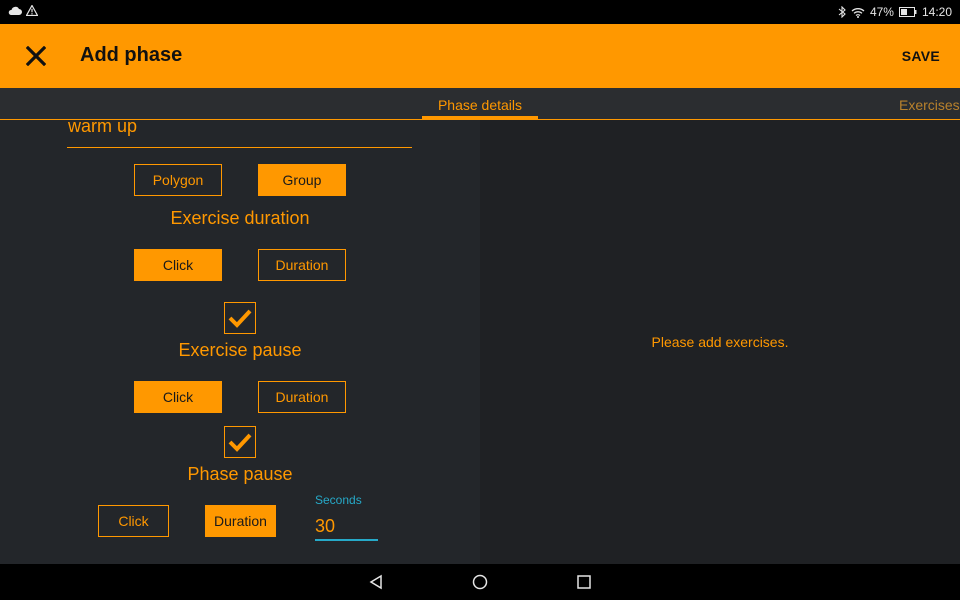  I want to click on status-right: 47% 14:20, so click(895, 12).